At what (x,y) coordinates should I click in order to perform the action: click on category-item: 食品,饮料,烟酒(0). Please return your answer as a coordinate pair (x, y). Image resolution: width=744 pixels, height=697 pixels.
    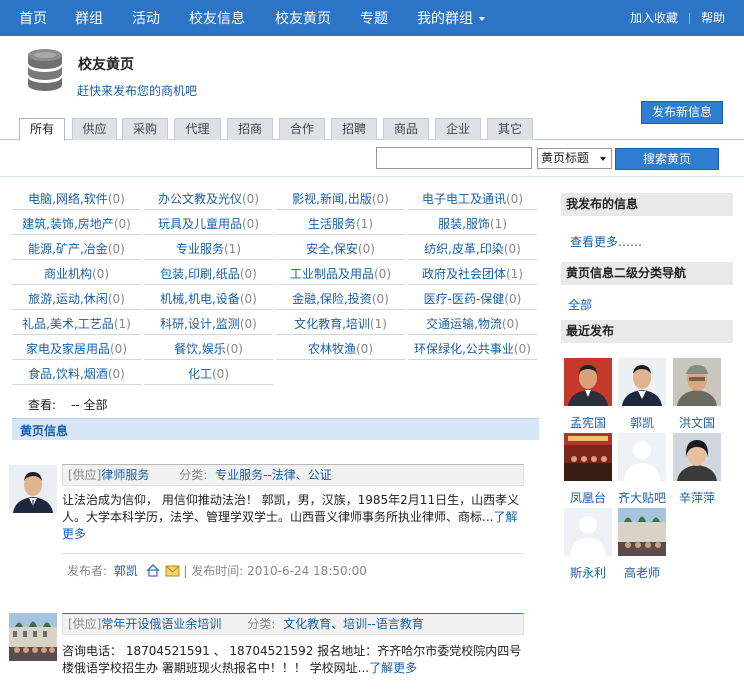
    Looking at the image, I should click on (76, 374).